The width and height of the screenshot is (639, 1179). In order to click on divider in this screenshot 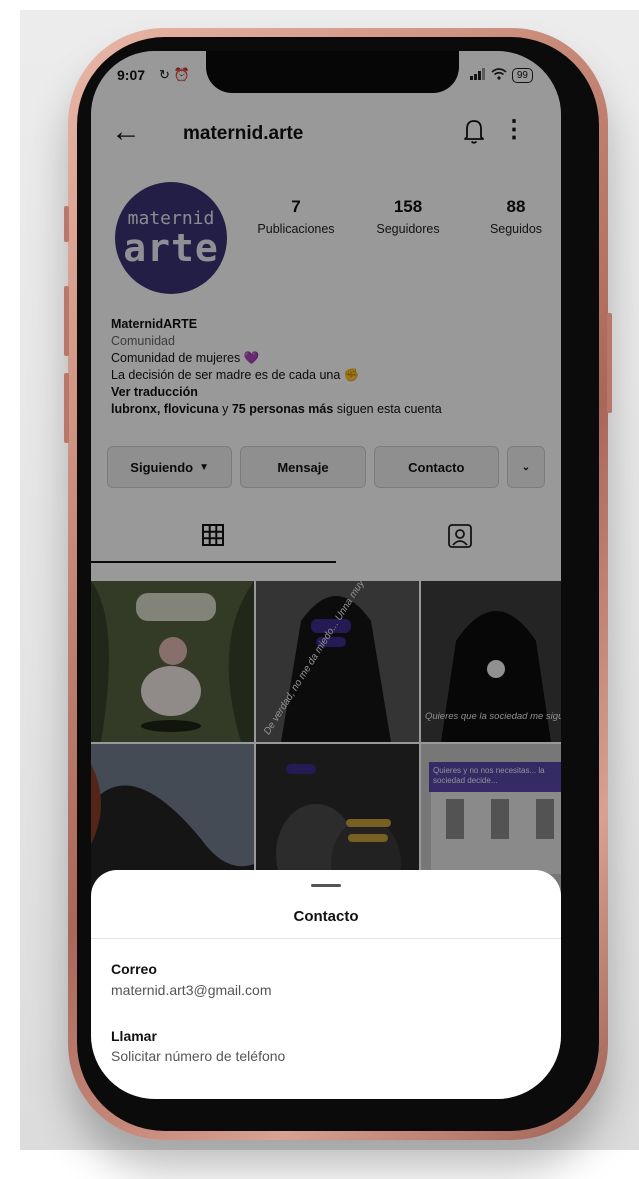, I will do `click(326, 938)`.